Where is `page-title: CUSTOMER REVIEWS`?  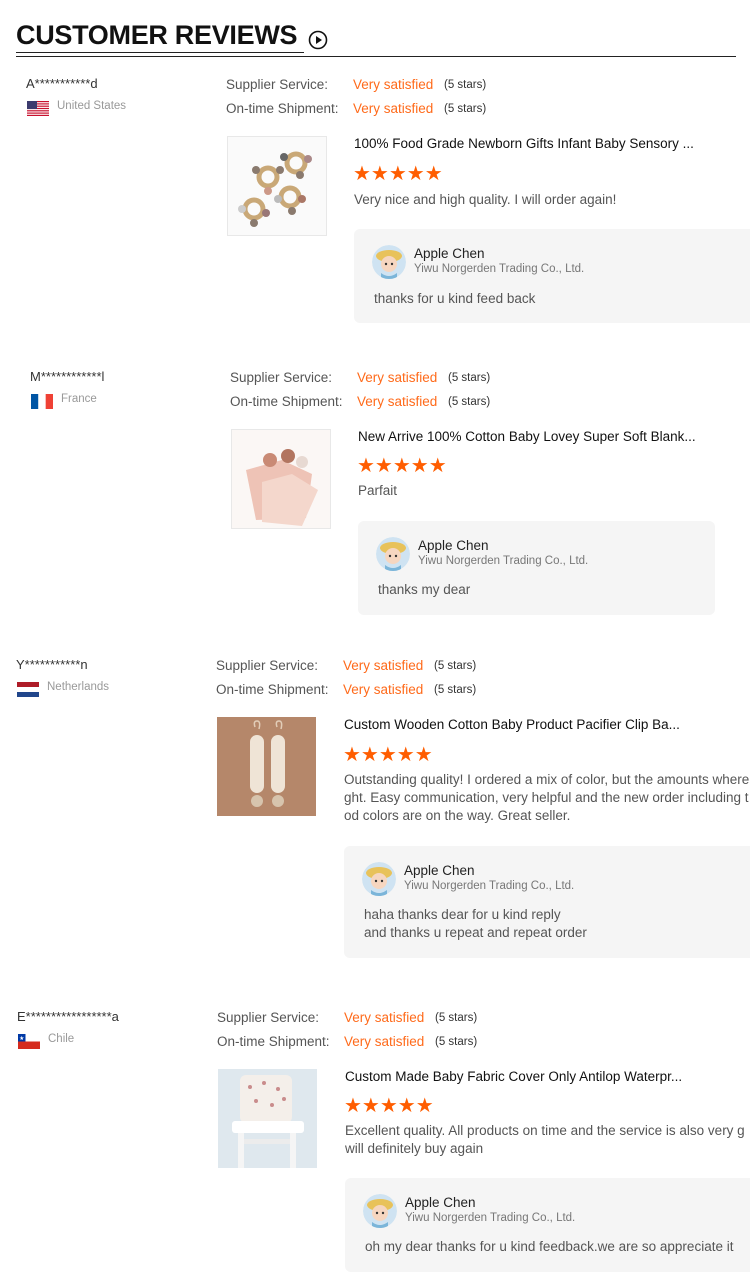 page-title: CUSTOMER REVIEWS is located at coordinates (157, 35).